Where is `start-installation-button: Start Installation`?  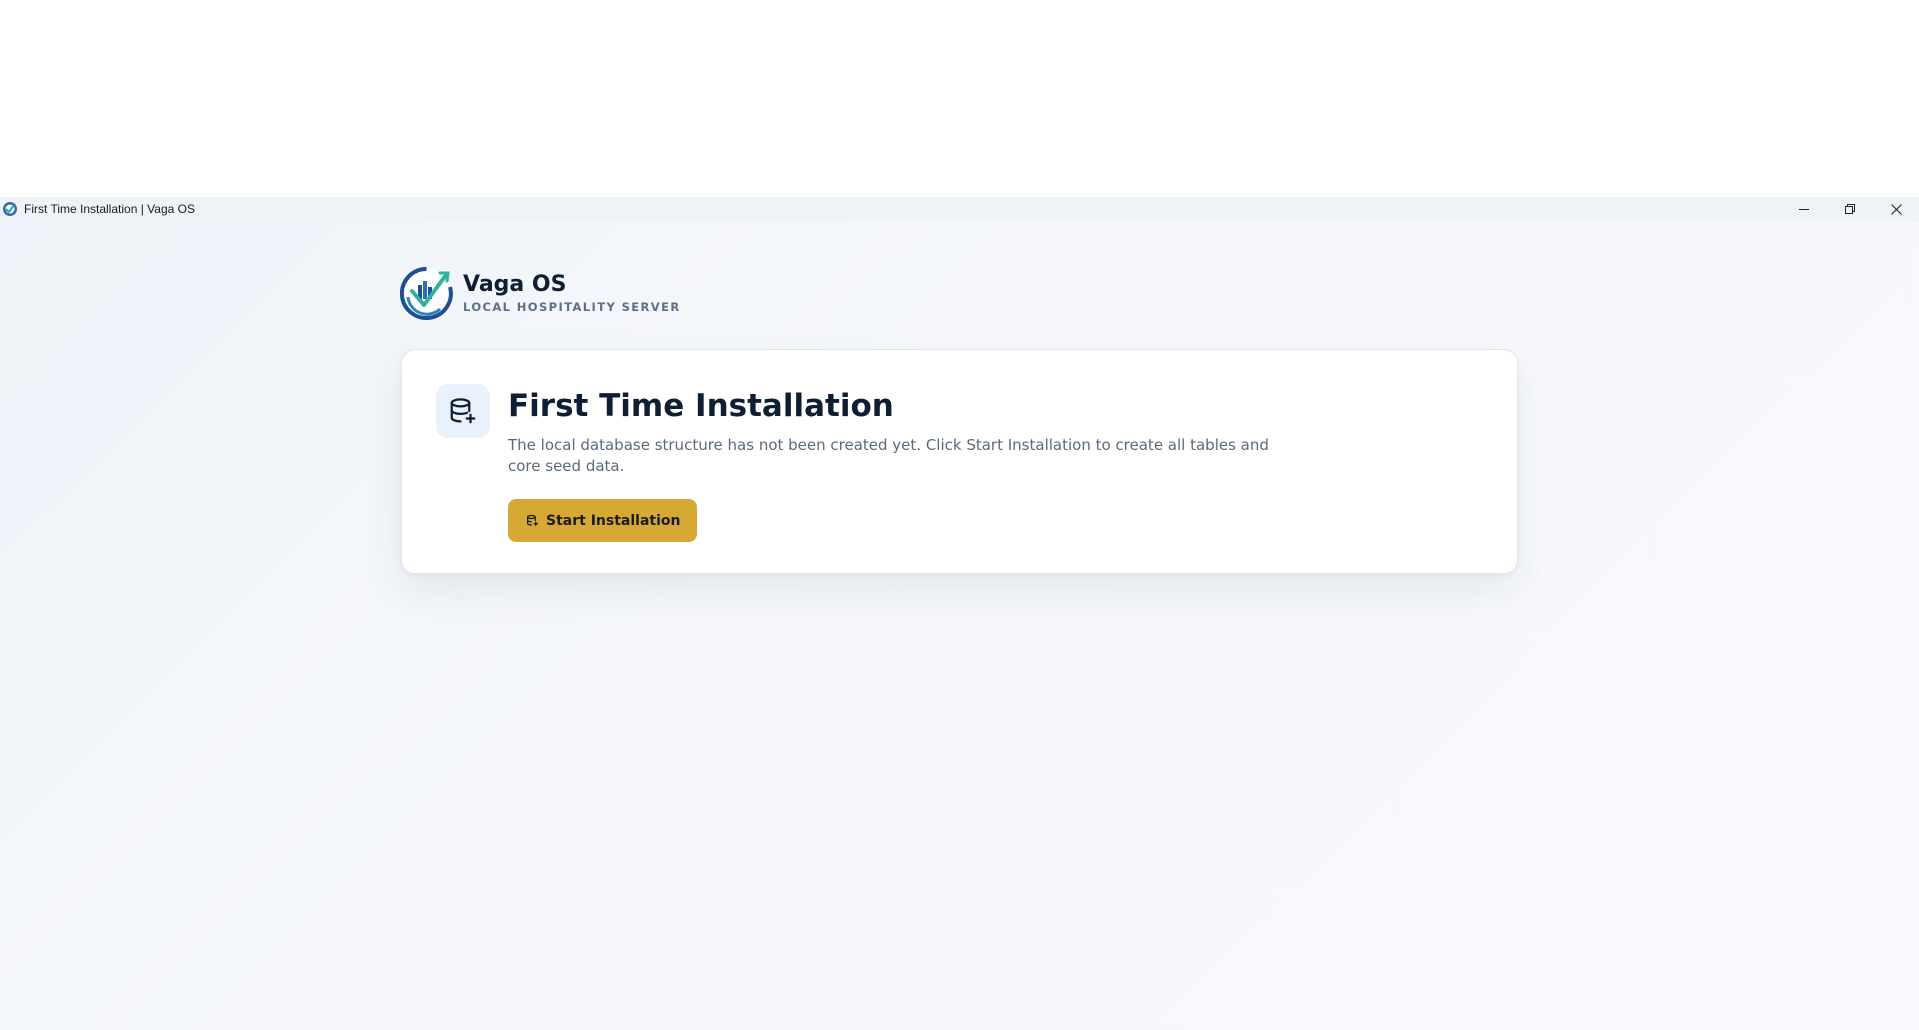
start-installation-button: Start Installation is located at coordinates (603, 520).